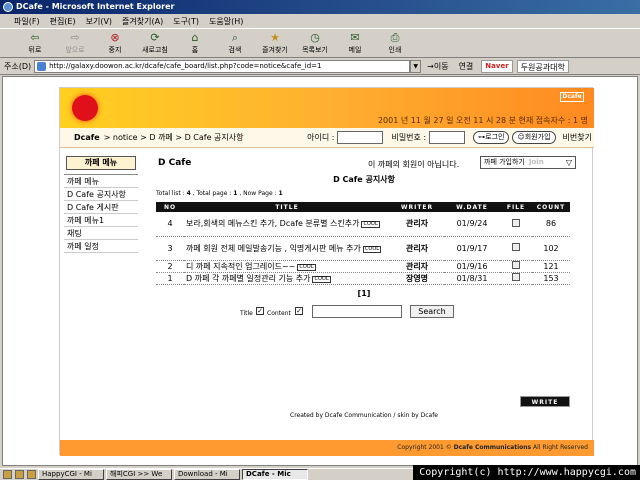  Describe the element at coordinates (545, 401) in the screenshot. I see `write-button: WRITE` at that location.